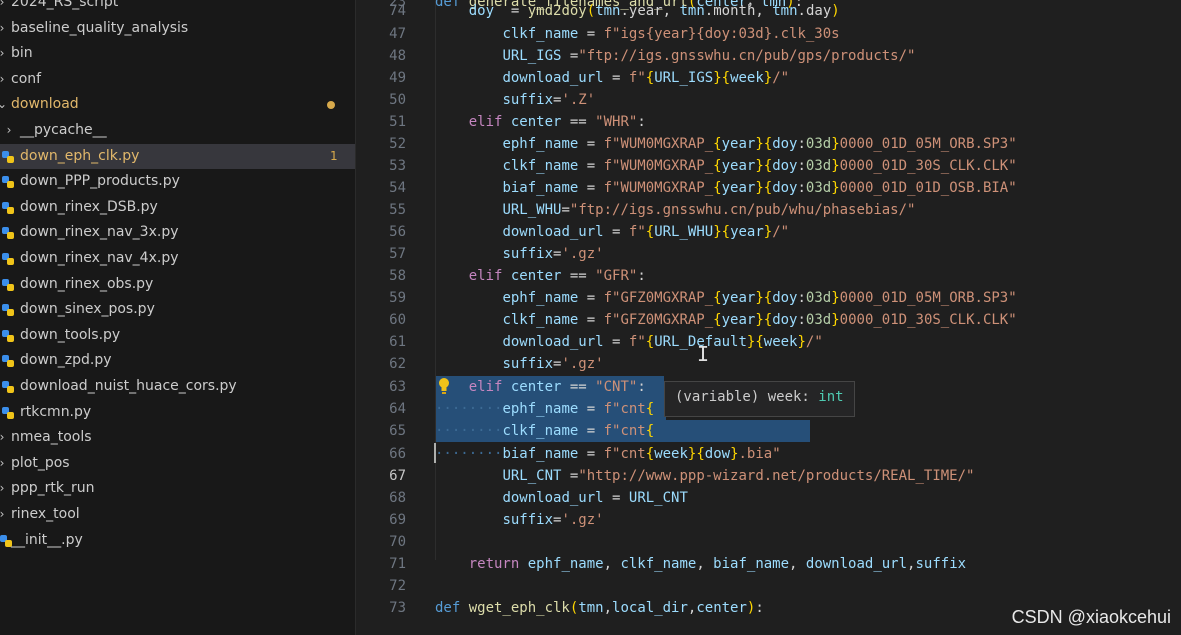 The height and width of the screenshot is (635, 1181). Describe the element at coordinates (177, 489) in the screenshot. I see `explorer-item: › ppp_rtk_run` at that location.